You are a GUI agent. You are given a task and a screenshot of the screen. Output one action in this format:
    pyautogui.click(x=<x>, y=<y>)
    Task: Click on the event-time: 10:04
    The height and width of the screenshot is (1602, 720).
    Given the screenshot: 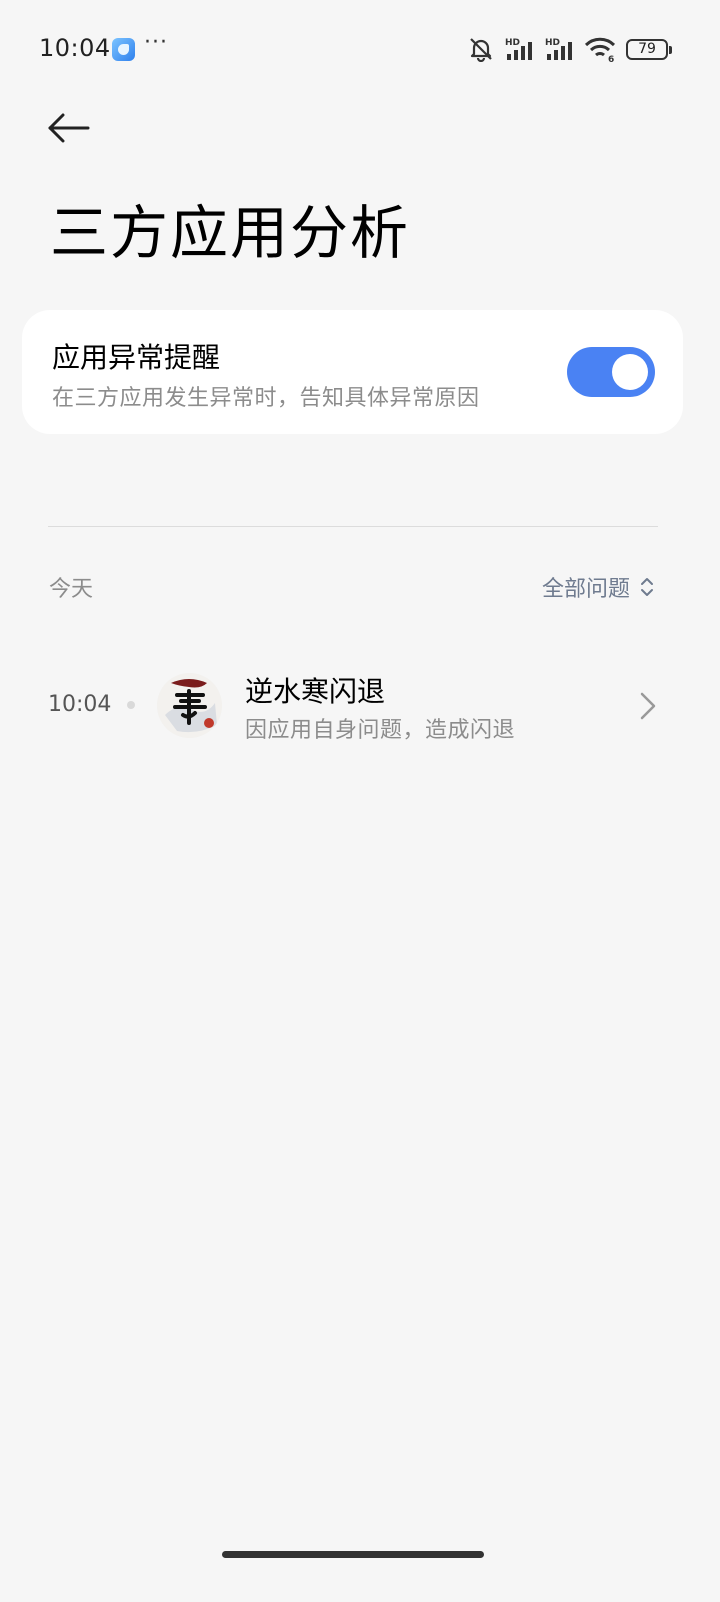 What is the action you would take?
    pyautogui.click(x=80, y=704)
    